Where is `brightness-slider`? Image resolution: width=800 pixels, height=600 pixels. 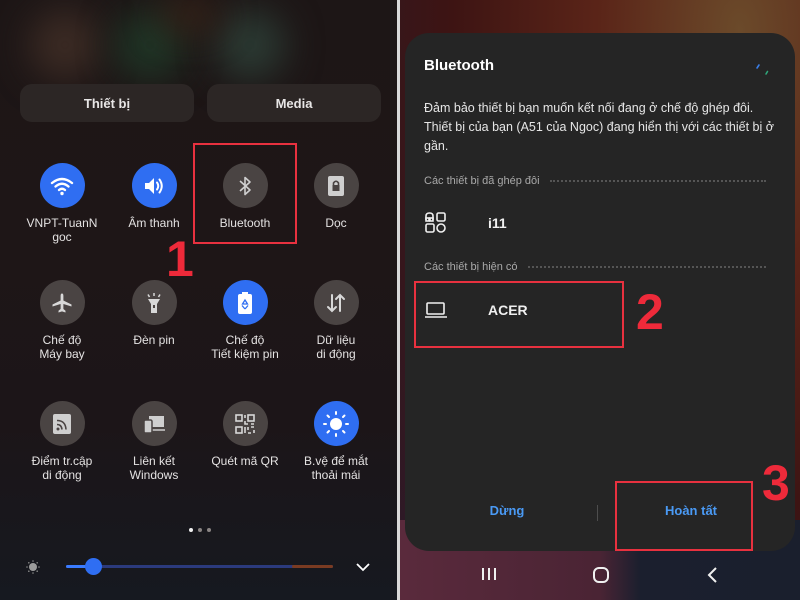 brightness-slider is located at coordinates (199, 566).